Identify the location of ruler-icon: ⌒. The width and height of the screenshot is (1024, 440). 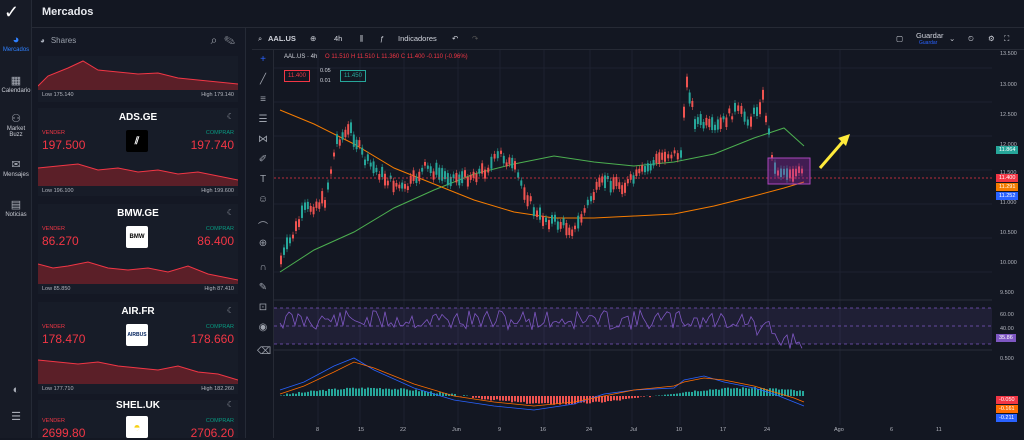
(263, 225).